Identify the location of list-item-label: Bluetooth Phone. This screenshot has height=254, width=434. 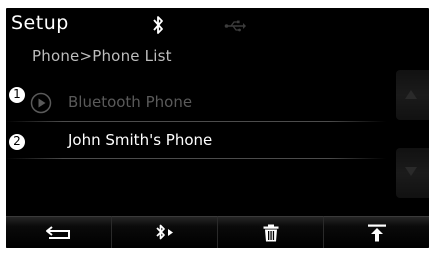
(130, 102).